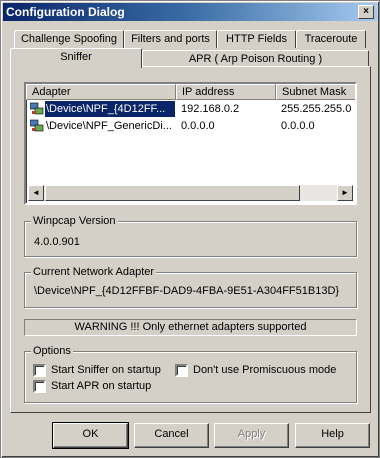  I want to click on scroll-left-button: ◄, so click(36, 193).